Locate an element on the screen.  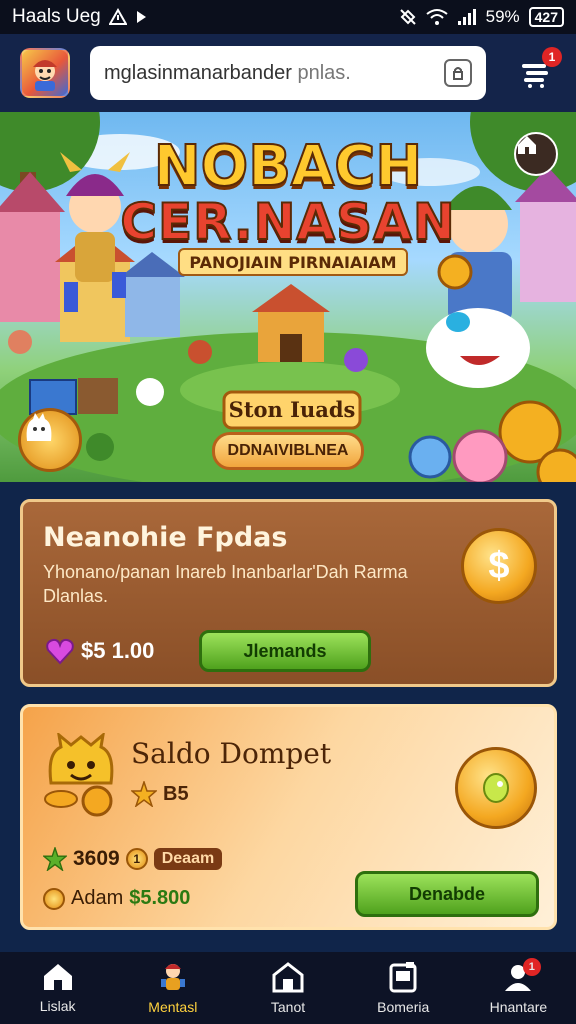
cat-icon is located at coordinates (39, 427).